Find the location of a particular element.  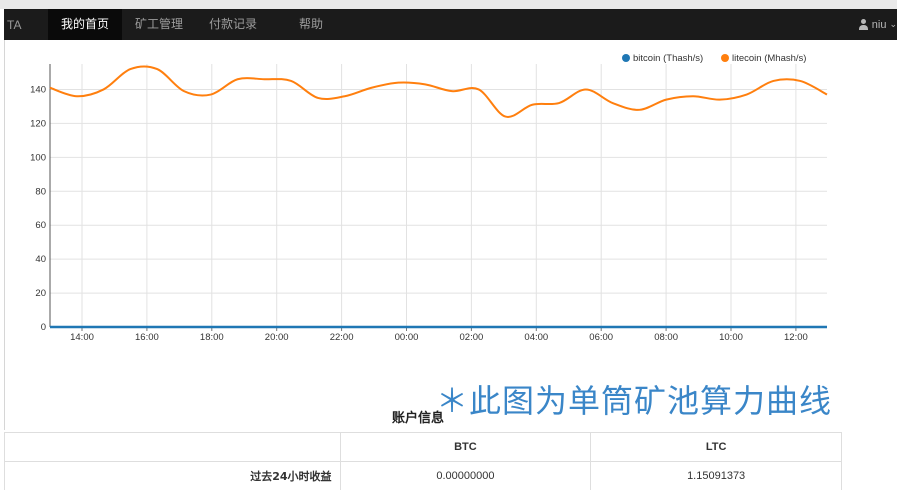

user-menu: niu ⌄ is located at coordinates (877, 24).